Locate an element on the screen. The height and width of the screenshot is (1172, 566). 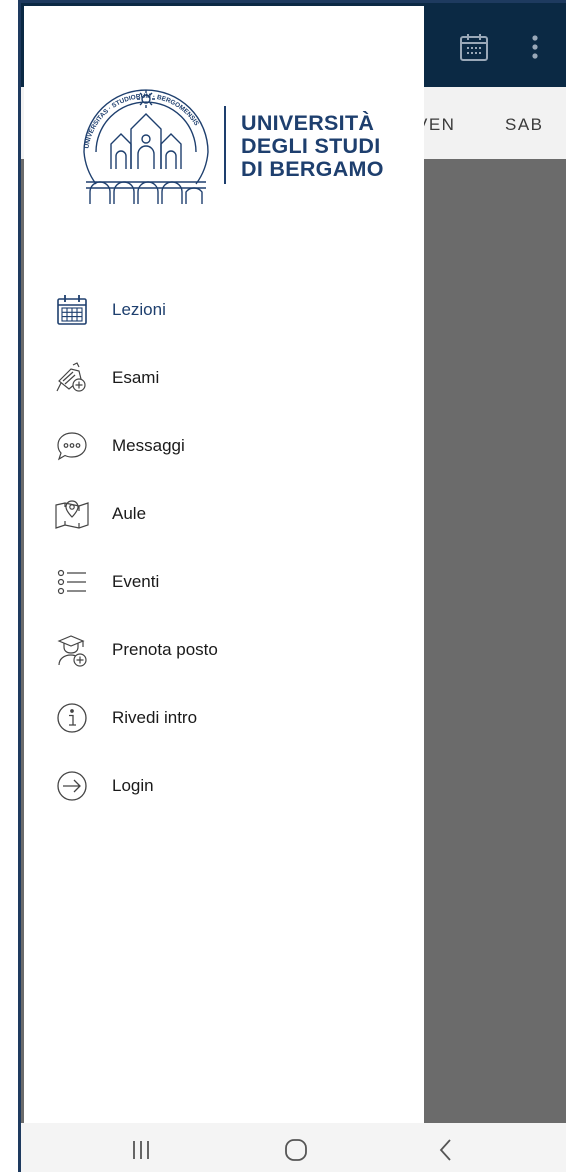
menu-label-lezioni: Lezioni is located at coordinates (139, 309).